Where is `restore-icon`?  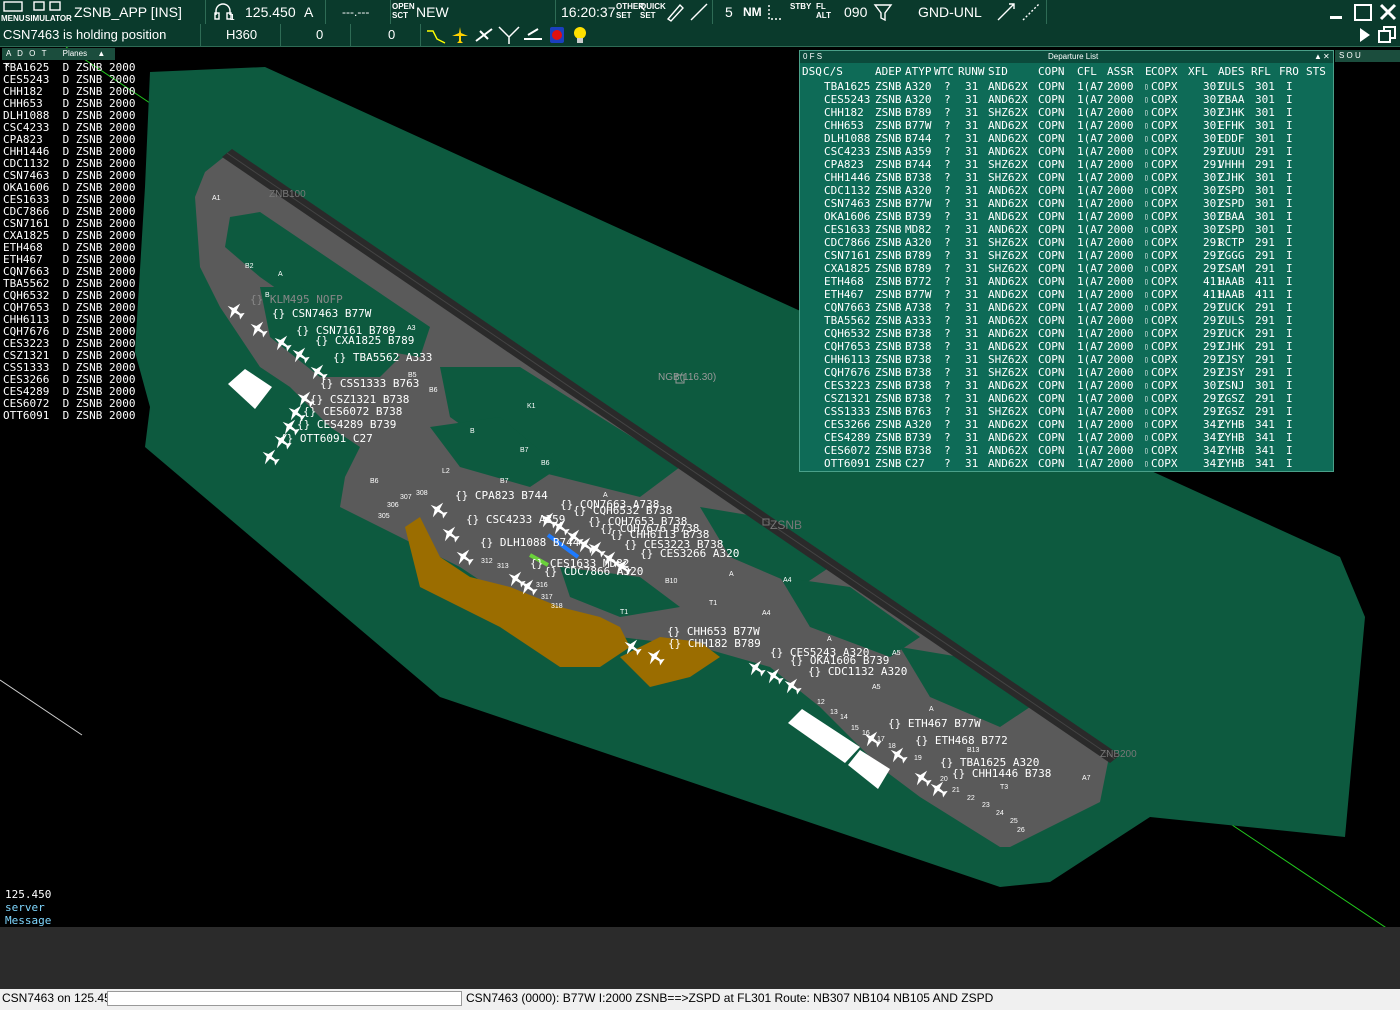 restore-icon is located at coordinates (1387, 35).